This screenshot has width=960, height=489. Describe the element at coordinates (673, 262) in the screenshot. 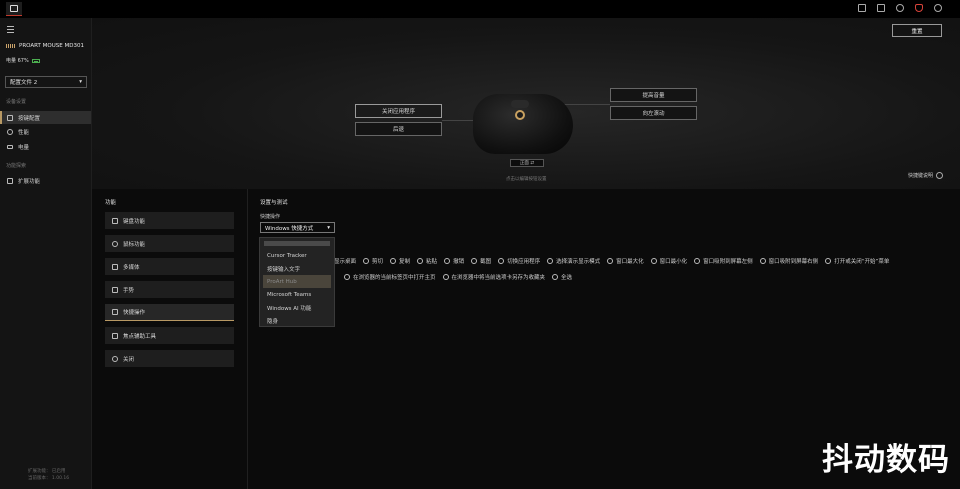

I see `radio-label: 窗口最小化` at that location.